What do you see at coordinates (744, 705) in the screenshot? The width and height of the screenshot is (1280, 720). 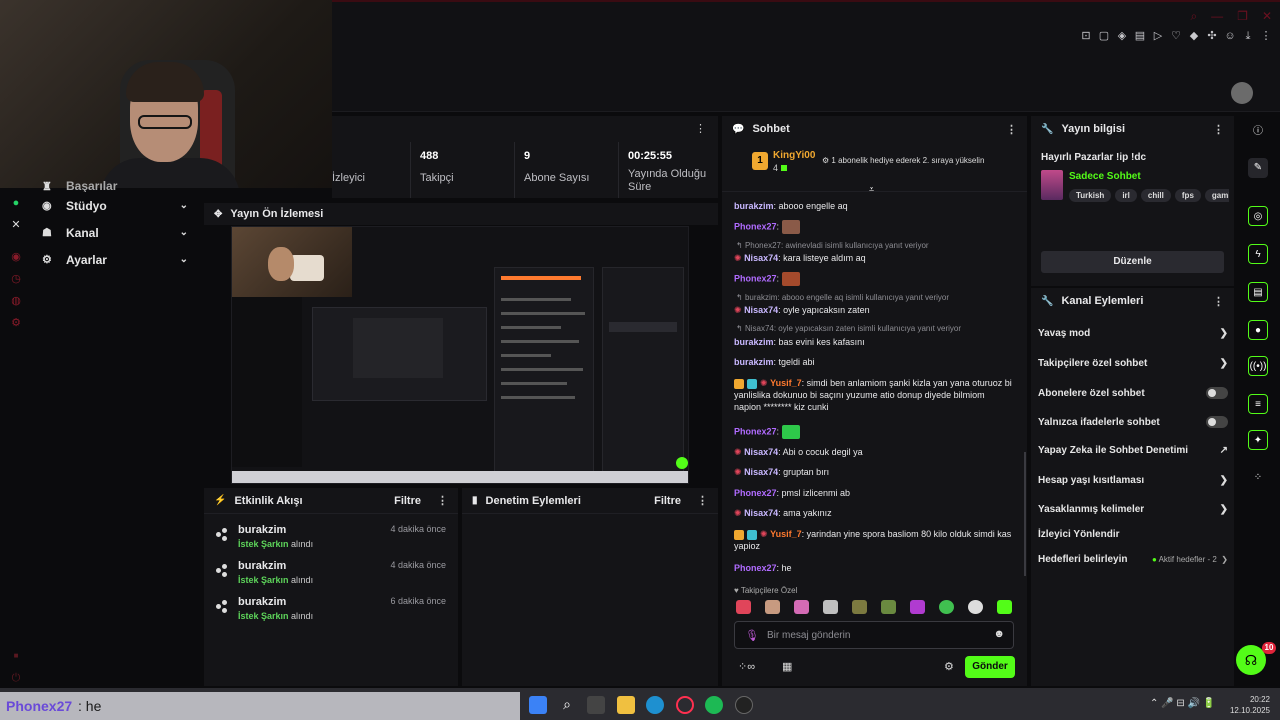 I see `obs-icon` at bounding box center [744, 705].